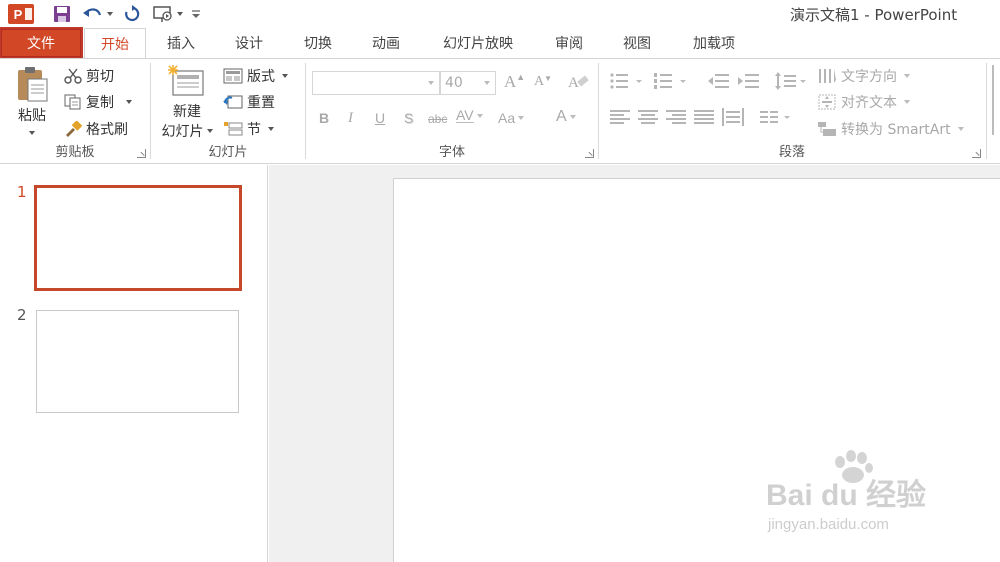  Describe the element at coordinates (996, 100) in the screenshot. I see `drawing-group-edge` at that location.